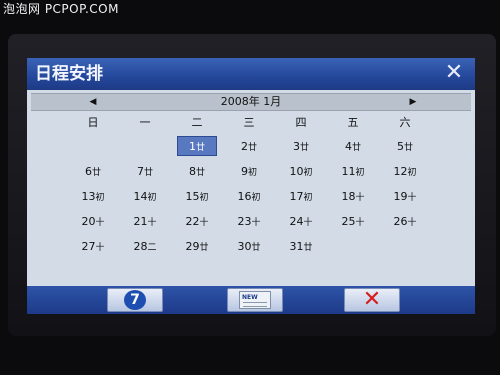 The height and width of the screenshot is (375, 500). What do you see at coordinates (140, 171) in the screenshot?
I see `day-number: 7` at bounding box center [140, 171].